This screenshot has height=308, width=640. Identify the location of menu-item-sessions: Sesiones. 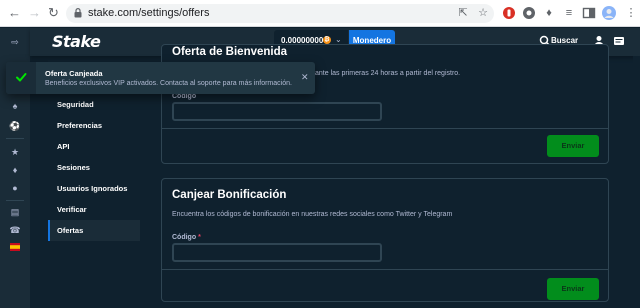
(94, 167).